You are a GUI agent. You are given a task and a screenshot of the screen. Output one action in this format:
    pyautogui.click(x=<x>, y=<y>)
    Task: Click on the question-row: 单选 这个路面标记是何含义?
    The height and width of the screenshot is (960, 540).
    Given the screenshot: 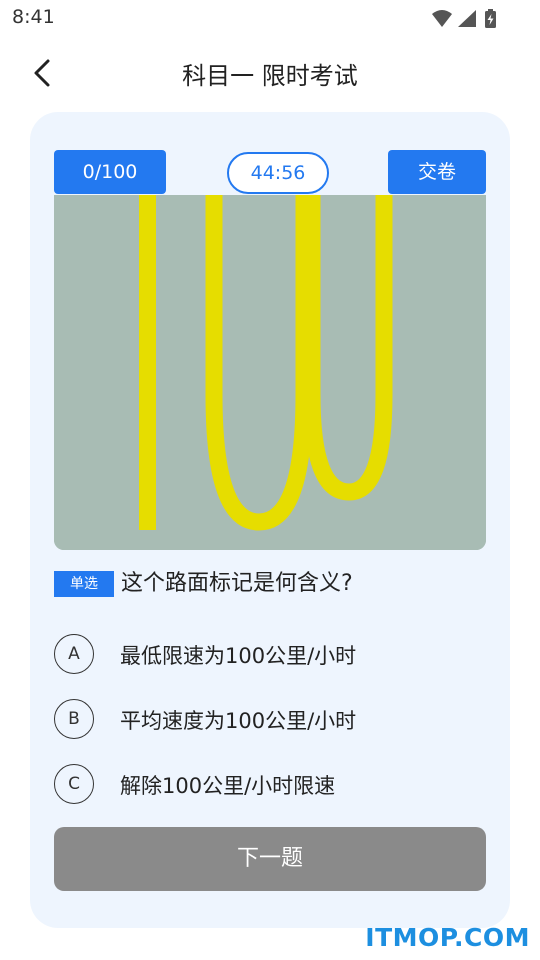 What is the action you would take?
    pyautogui.click(x=270, y=584)
    